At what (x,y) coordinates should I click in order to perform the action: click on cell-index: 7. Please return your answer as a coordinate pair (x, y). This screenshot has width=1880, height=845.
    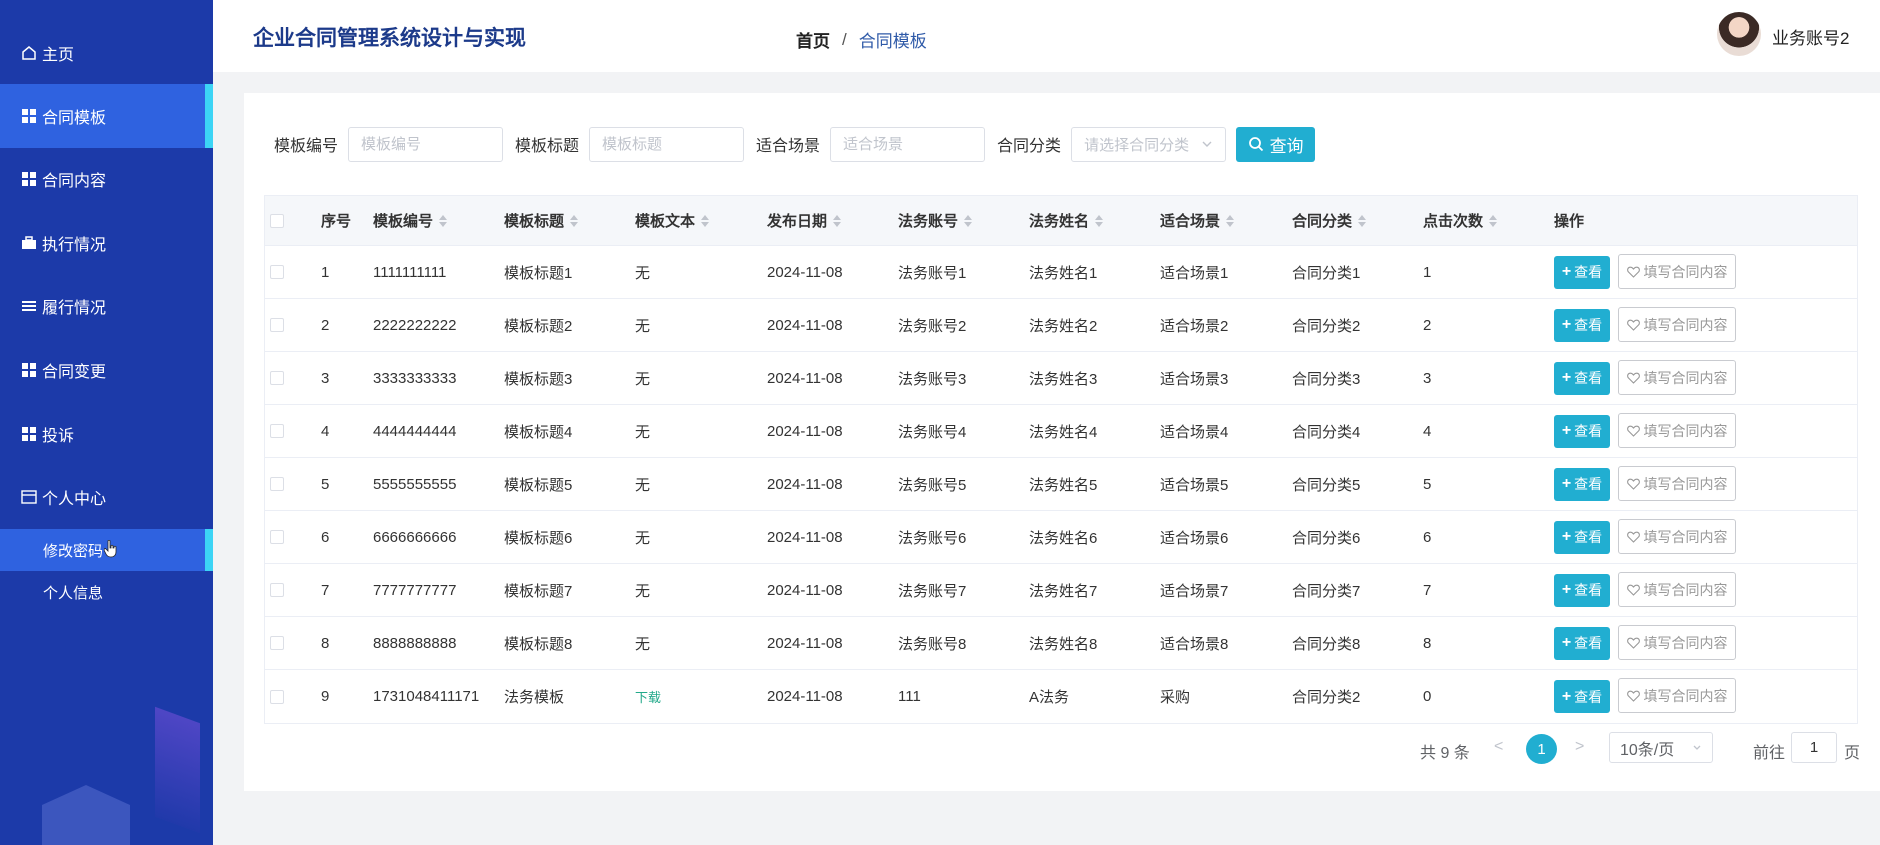
    Looking at the image, I should click on (325, 590).